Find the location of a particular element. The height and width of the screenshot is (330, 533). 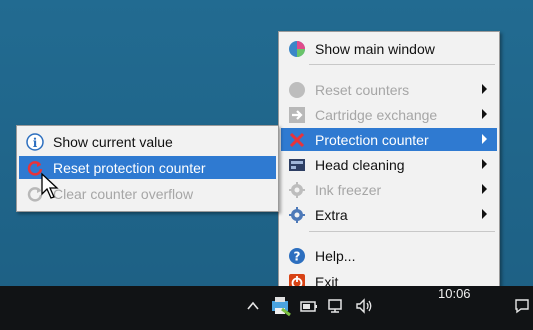

menu-item-protection-counter: Protection counter is located at coordinates (389, 139).